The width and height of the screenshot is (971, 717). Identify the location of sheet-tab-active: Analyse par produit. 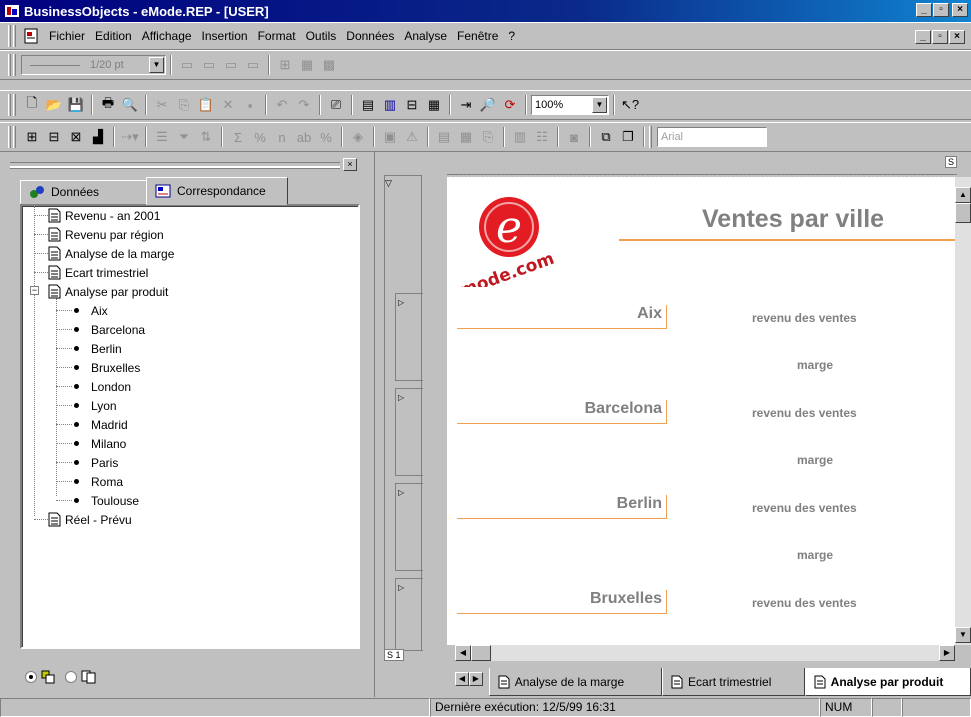
(887, 682).